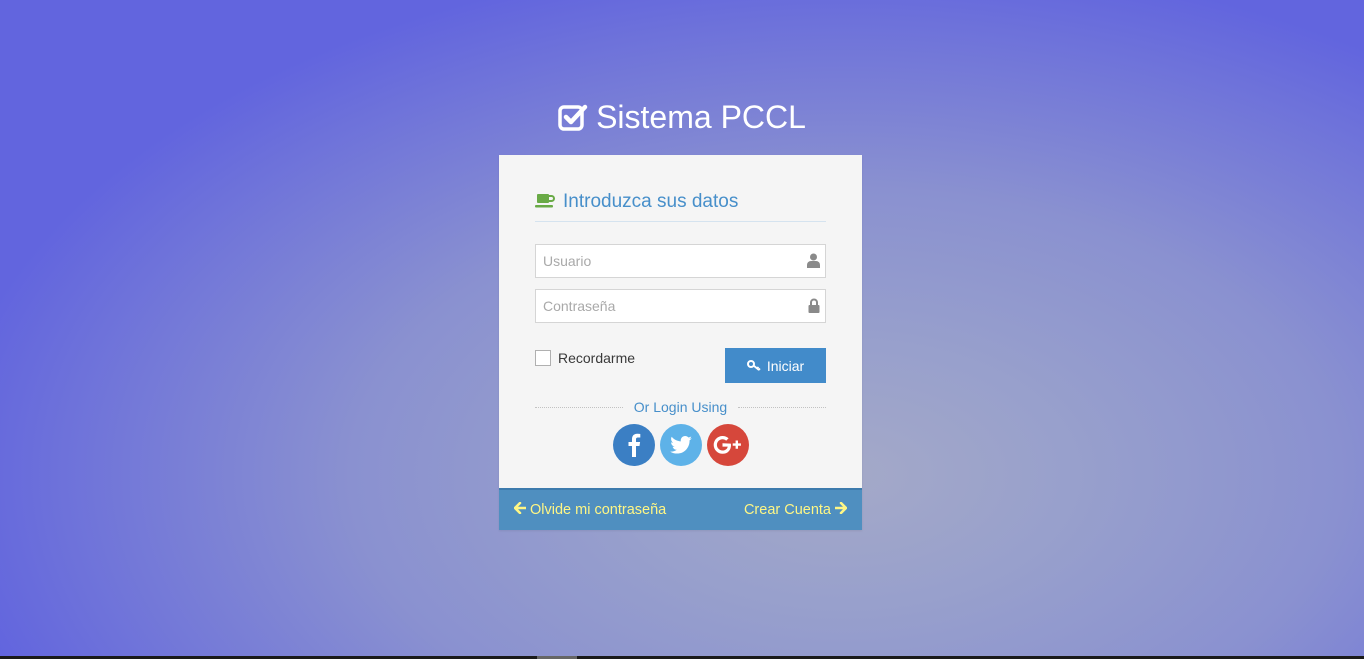  Describe the element at coordinates (814, 308) in the screenshot. I see `lock-icon` at that location.